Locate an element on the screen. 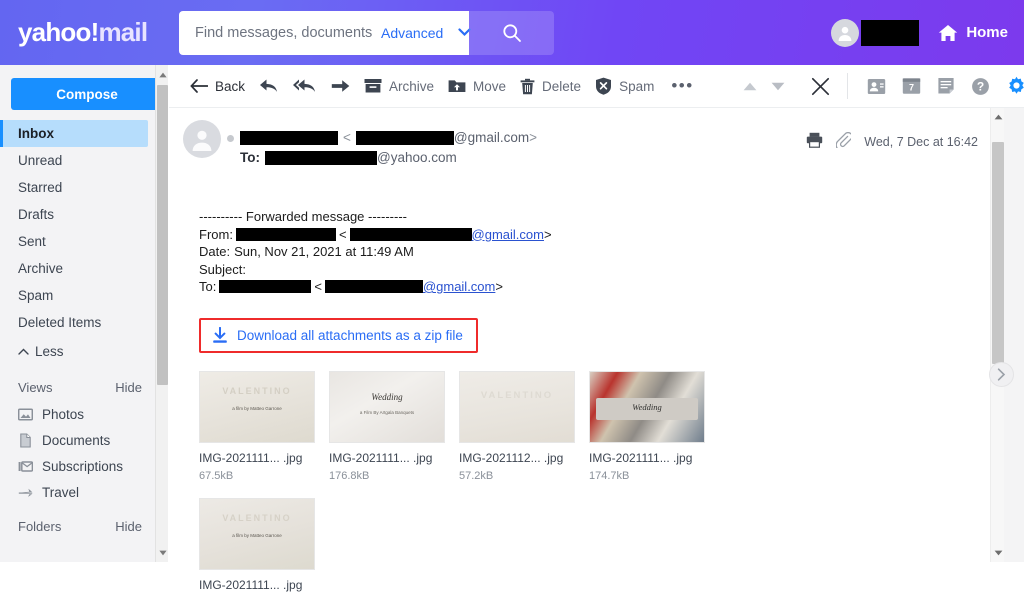  delete-button: Delete is located at coordinates (550, 86).